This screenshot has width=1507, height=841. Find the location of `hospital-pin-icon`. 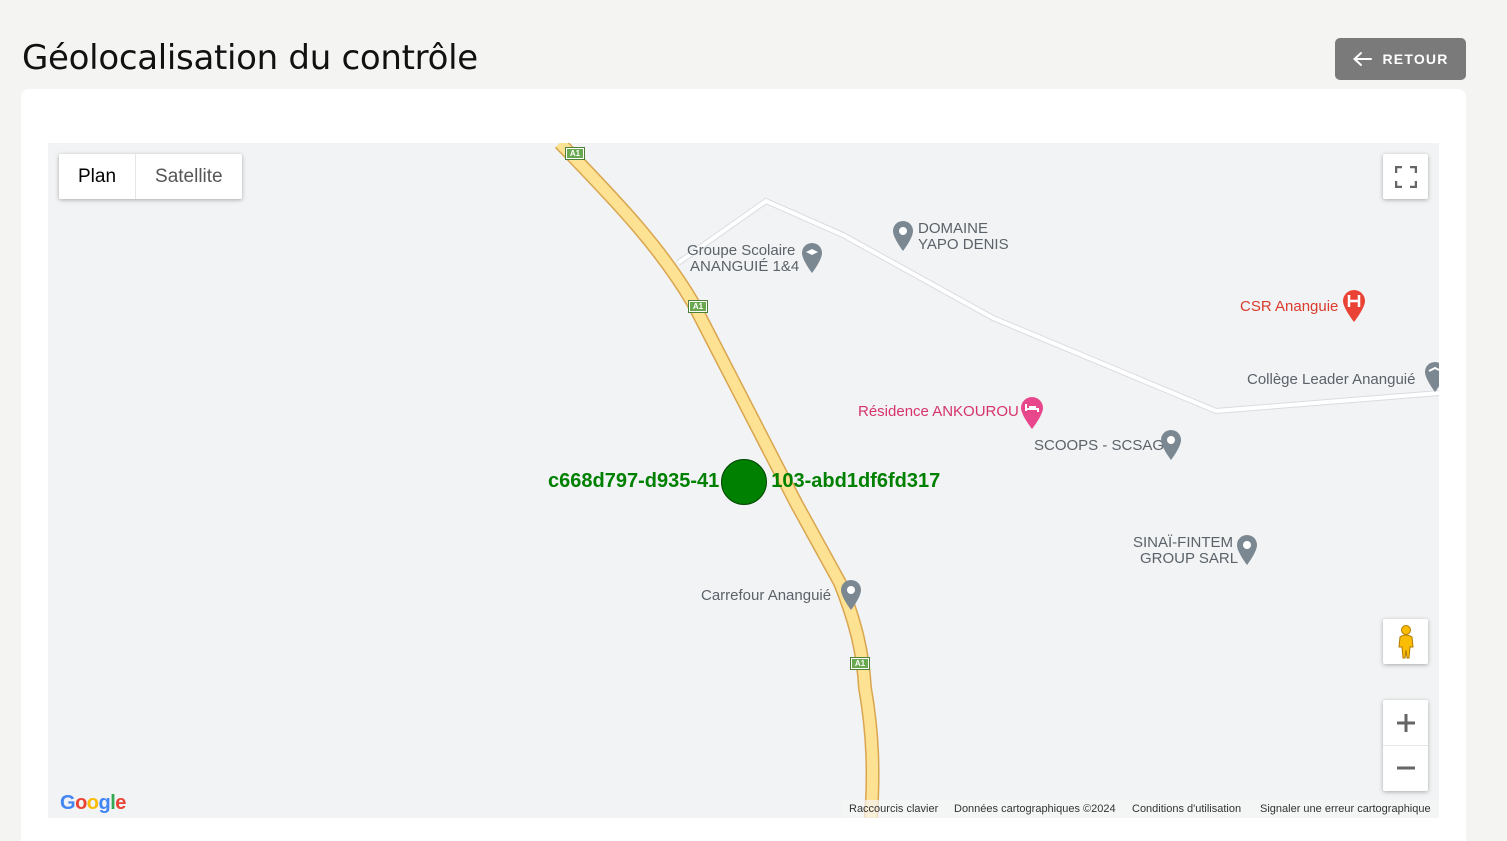

hospital-pin-icon is located at coordinates (1354, 306).